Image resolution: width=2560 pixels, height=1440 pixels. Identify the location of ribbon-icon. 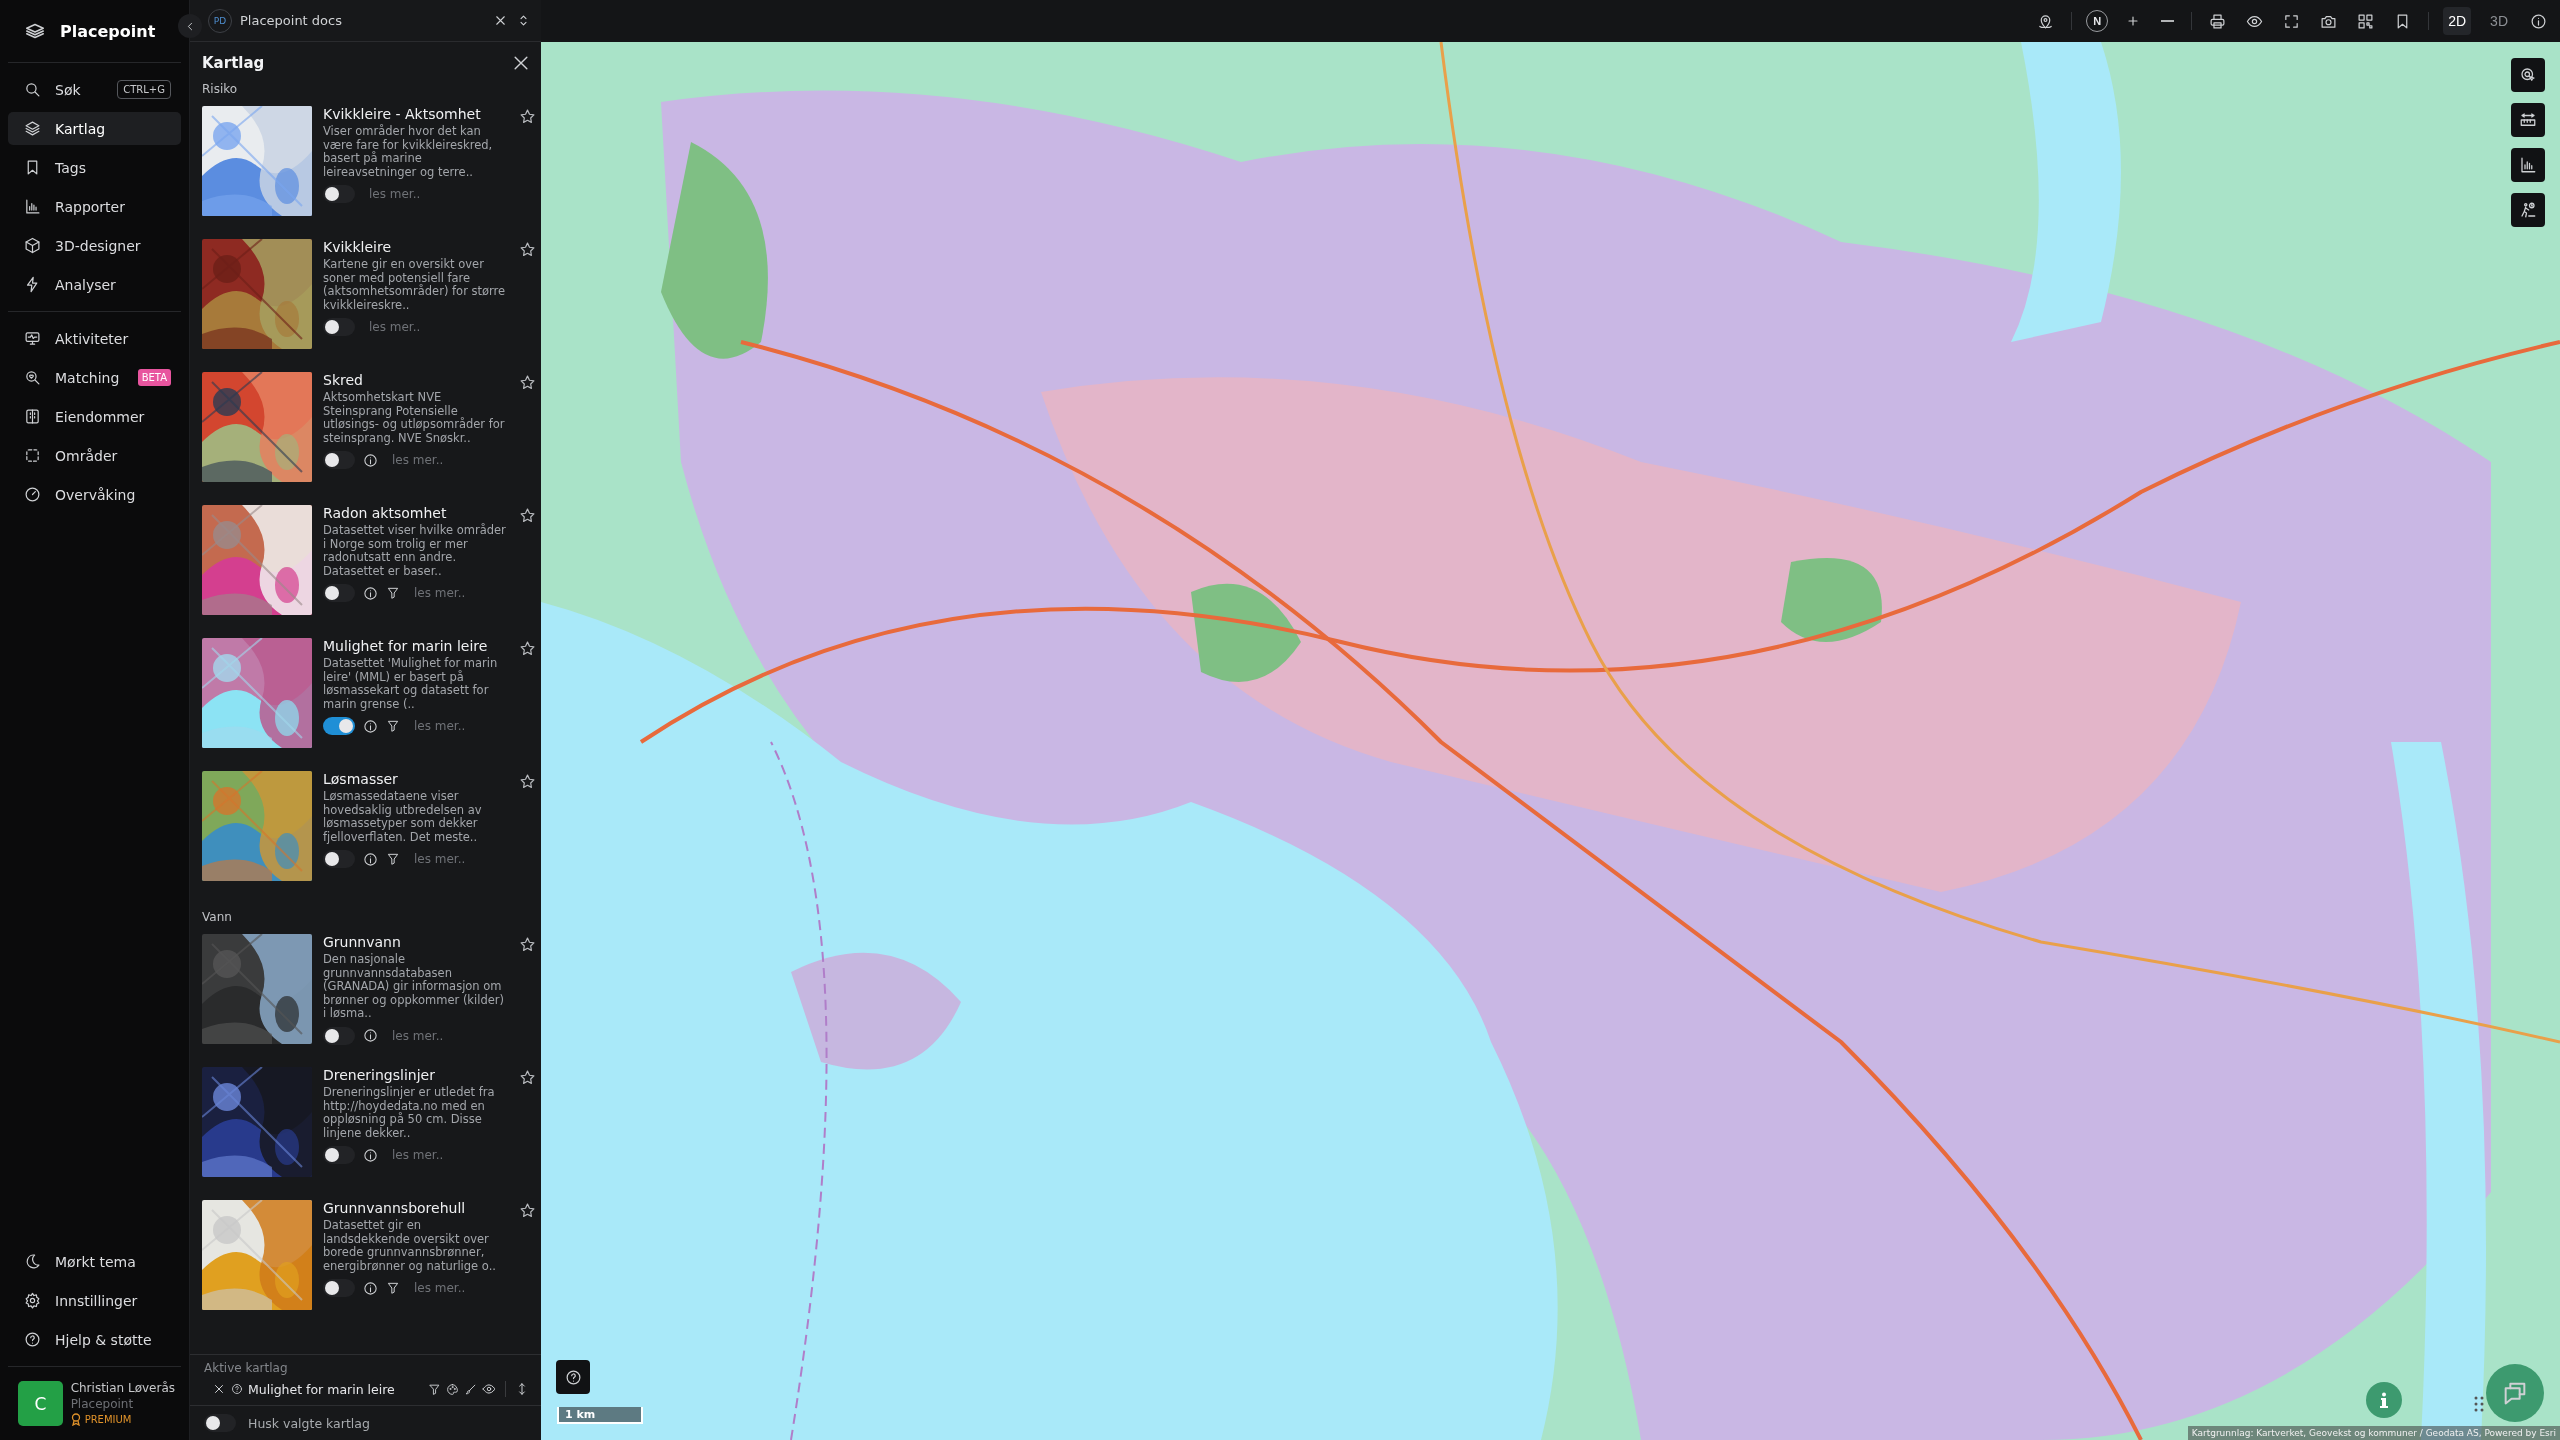
(75, 1419).